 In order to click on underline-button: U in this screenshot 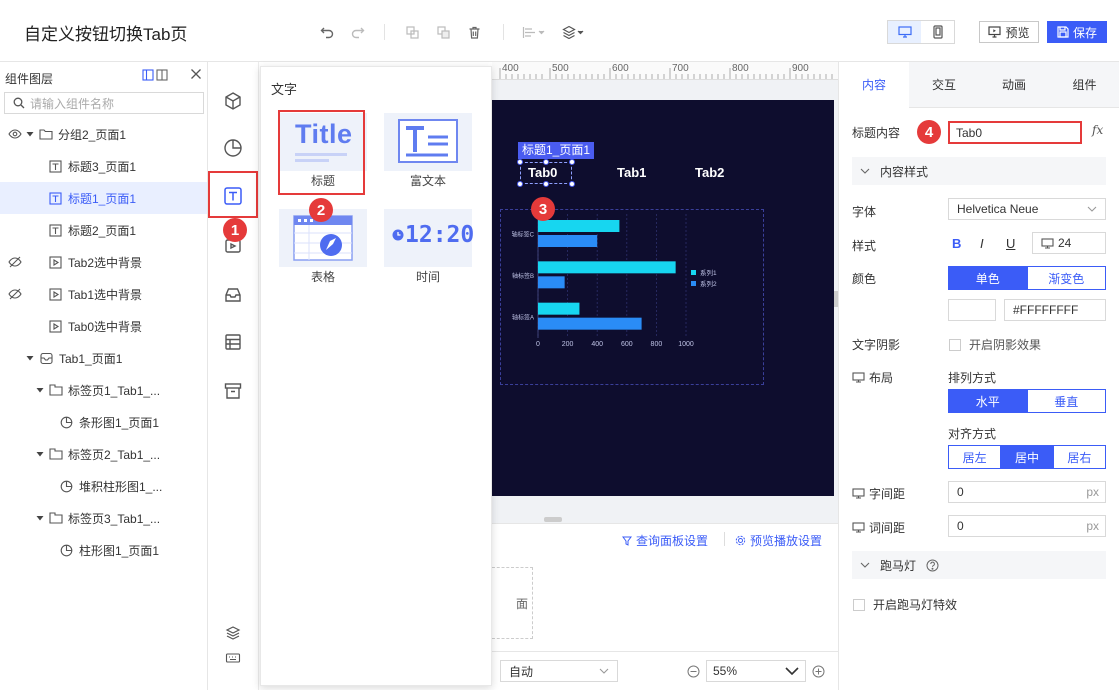, I will do `click(1010, 243)`.